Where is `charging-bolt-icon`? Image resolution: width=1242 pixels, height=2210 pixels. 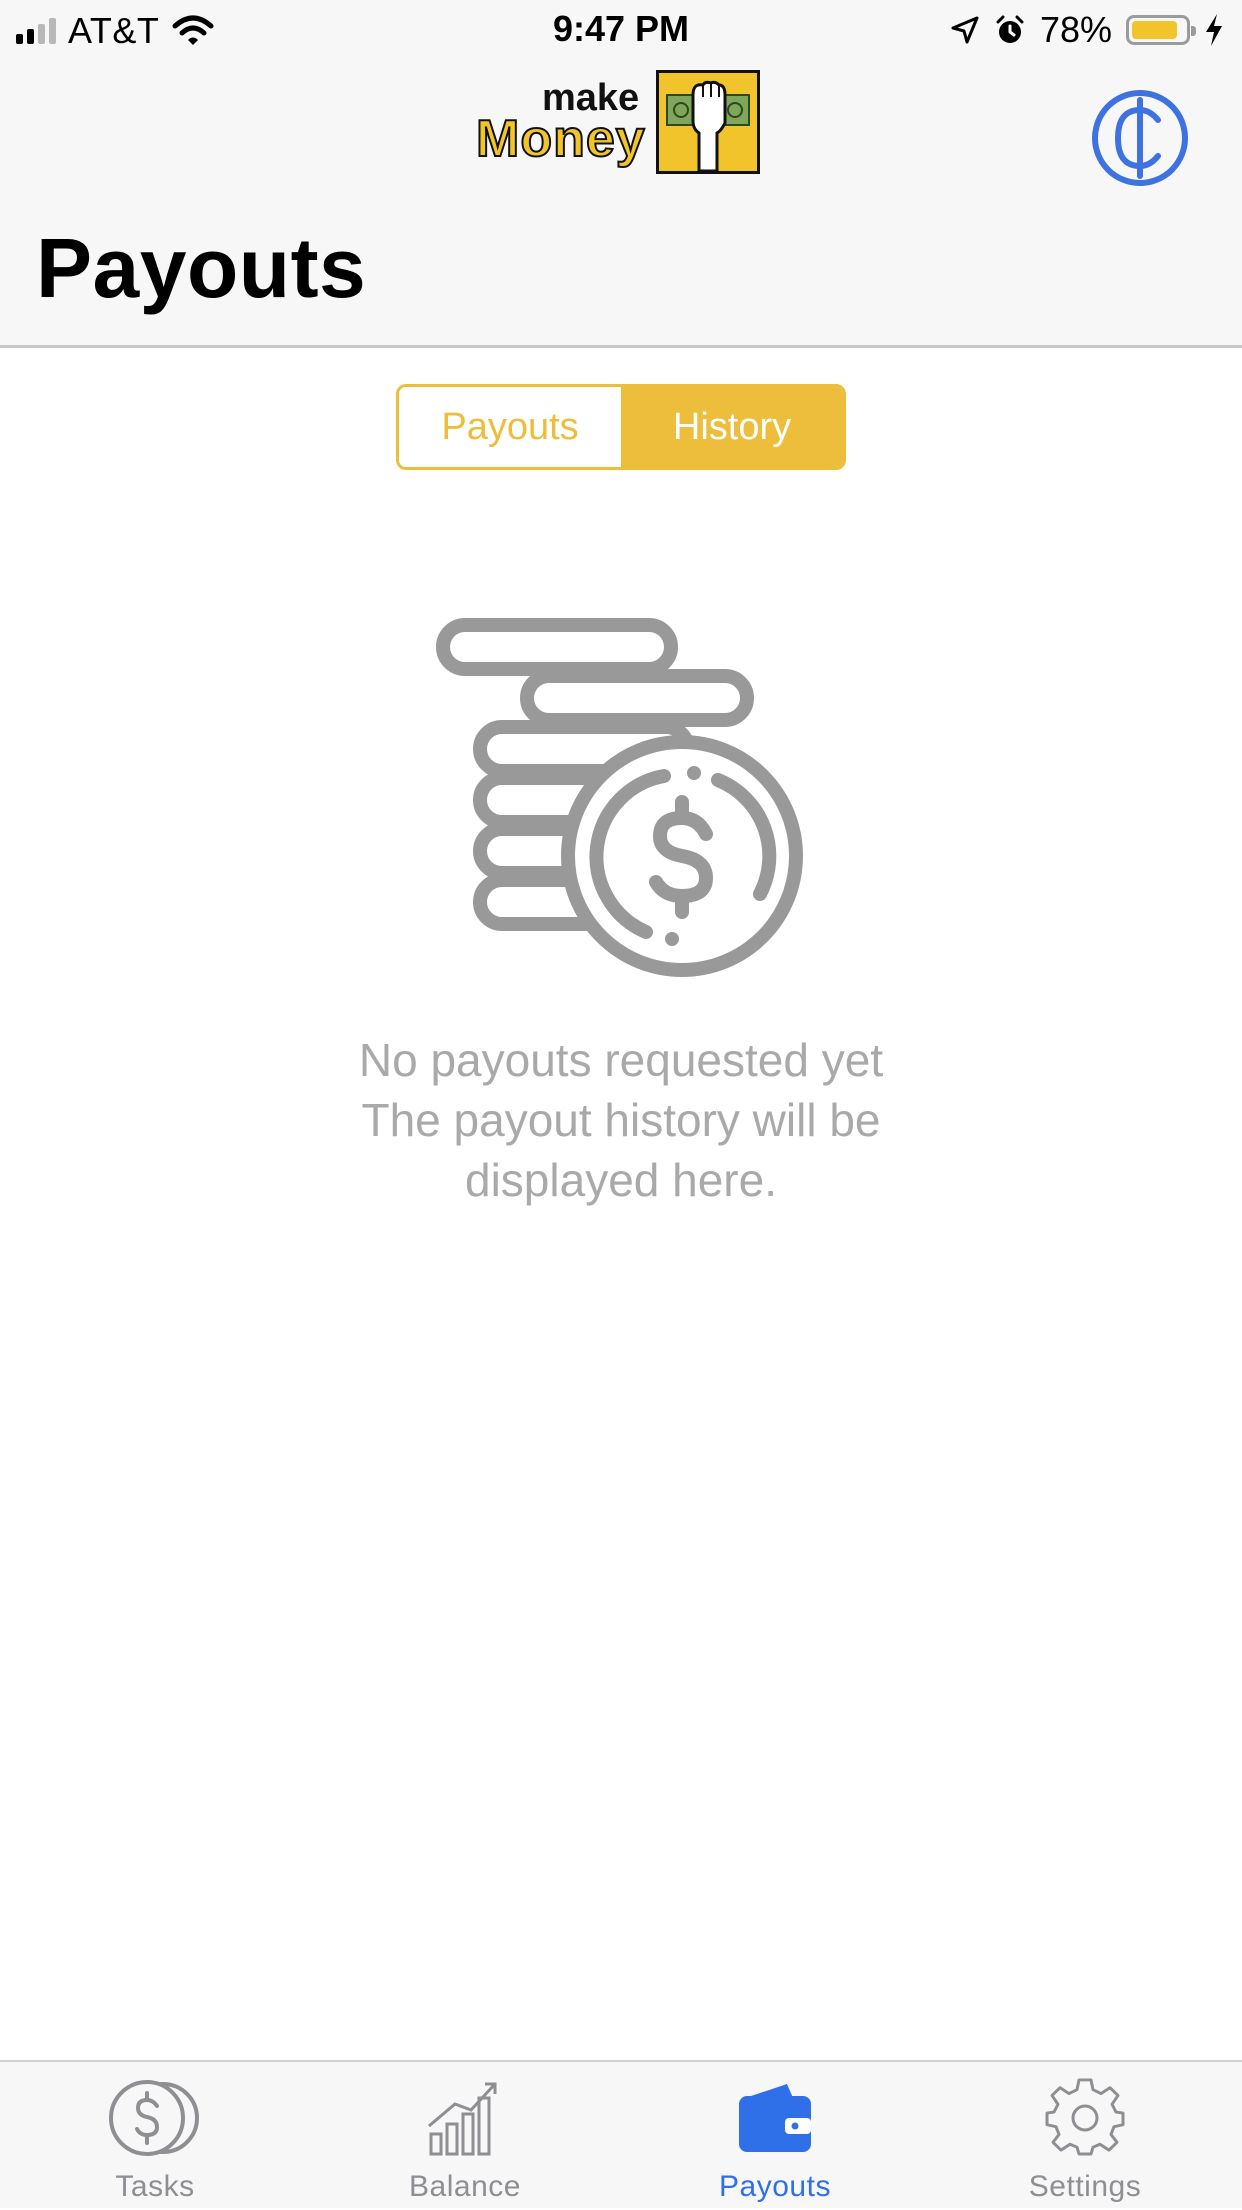
charging-bolt-icon is located at coordinates (1214, 30).